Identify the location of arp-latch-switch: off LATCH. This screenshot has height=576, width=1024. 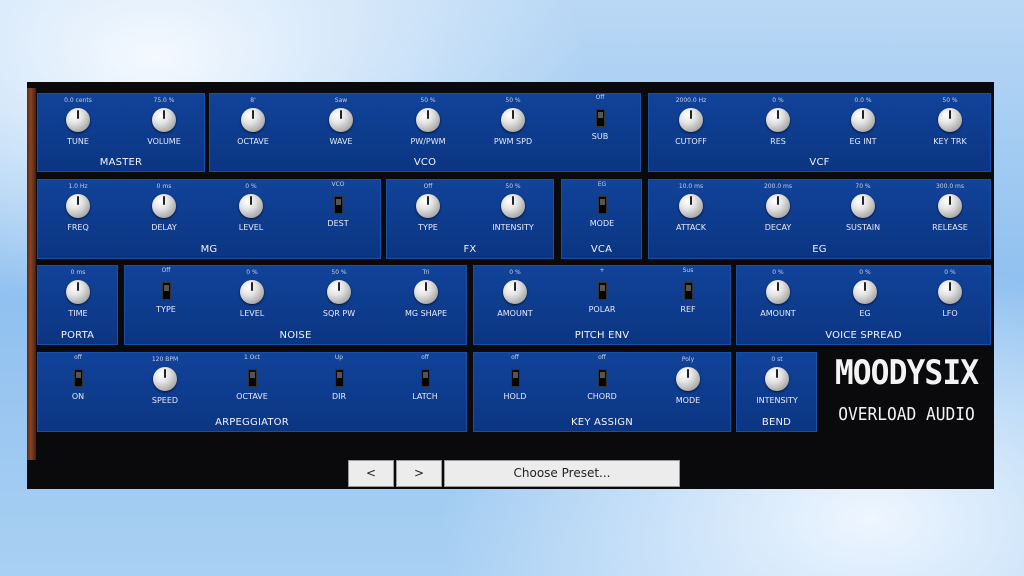
(425, 377).